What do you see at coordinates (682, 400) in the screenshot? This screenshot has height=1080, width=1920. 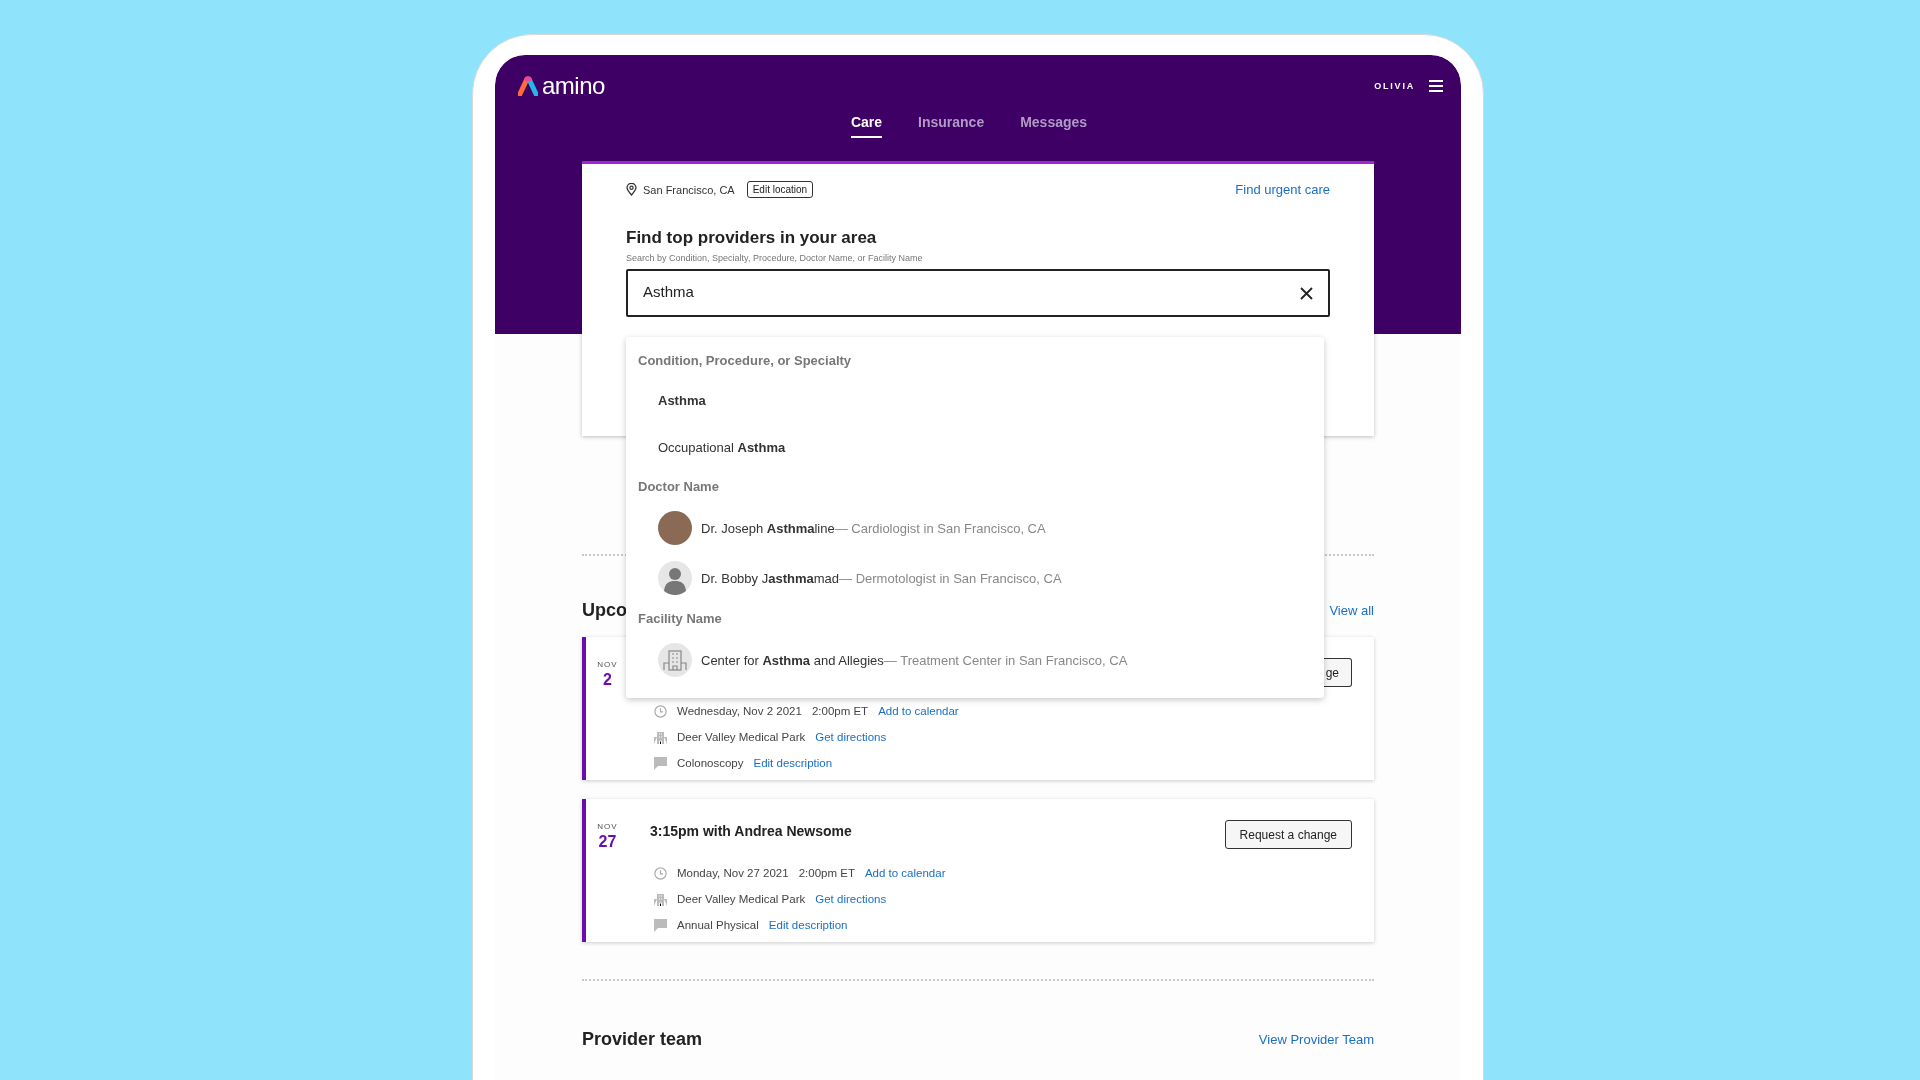 I see `suggestion-item: Asthma` at bounding box center [682, 400].